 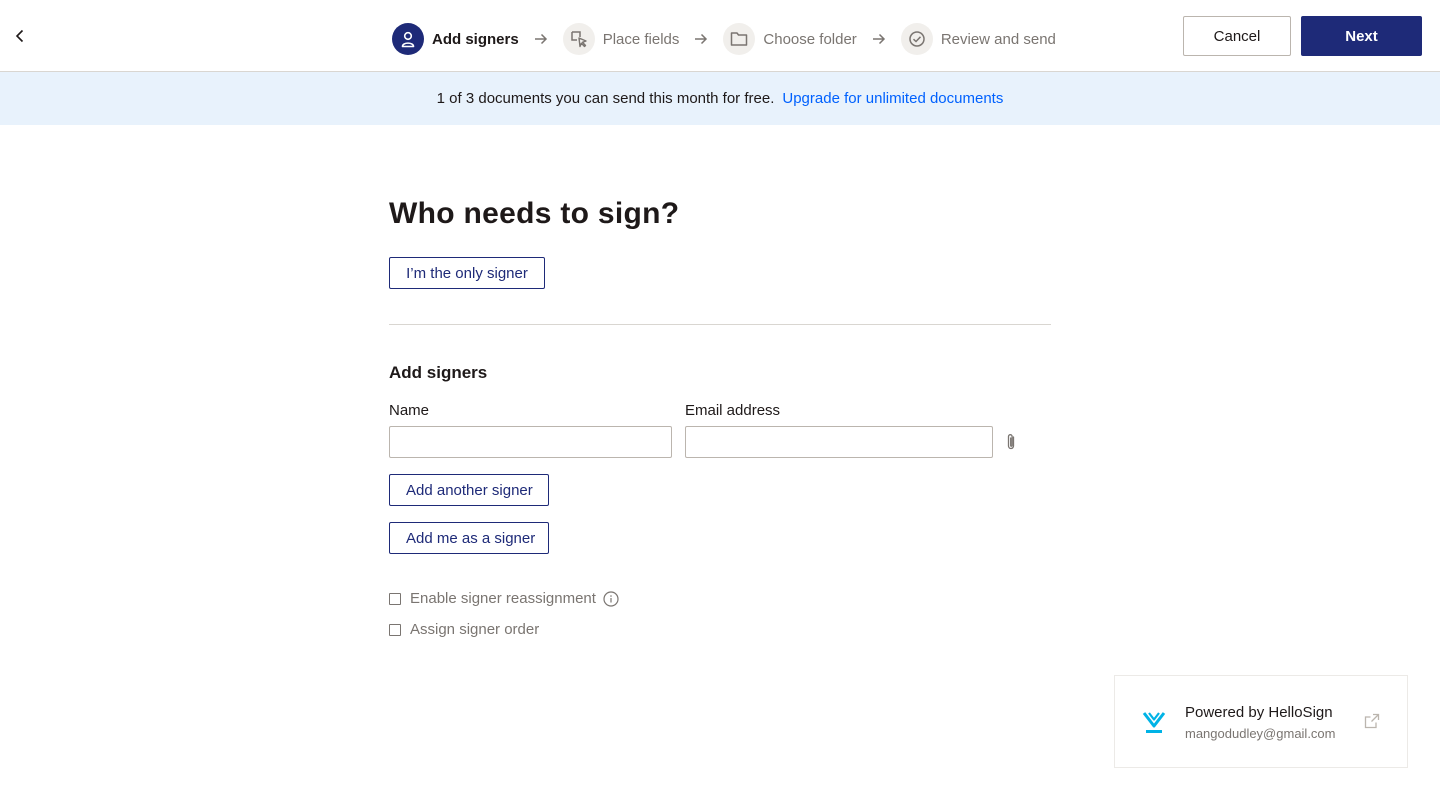 I want to click on person-icon, so click(x=408, y=39).